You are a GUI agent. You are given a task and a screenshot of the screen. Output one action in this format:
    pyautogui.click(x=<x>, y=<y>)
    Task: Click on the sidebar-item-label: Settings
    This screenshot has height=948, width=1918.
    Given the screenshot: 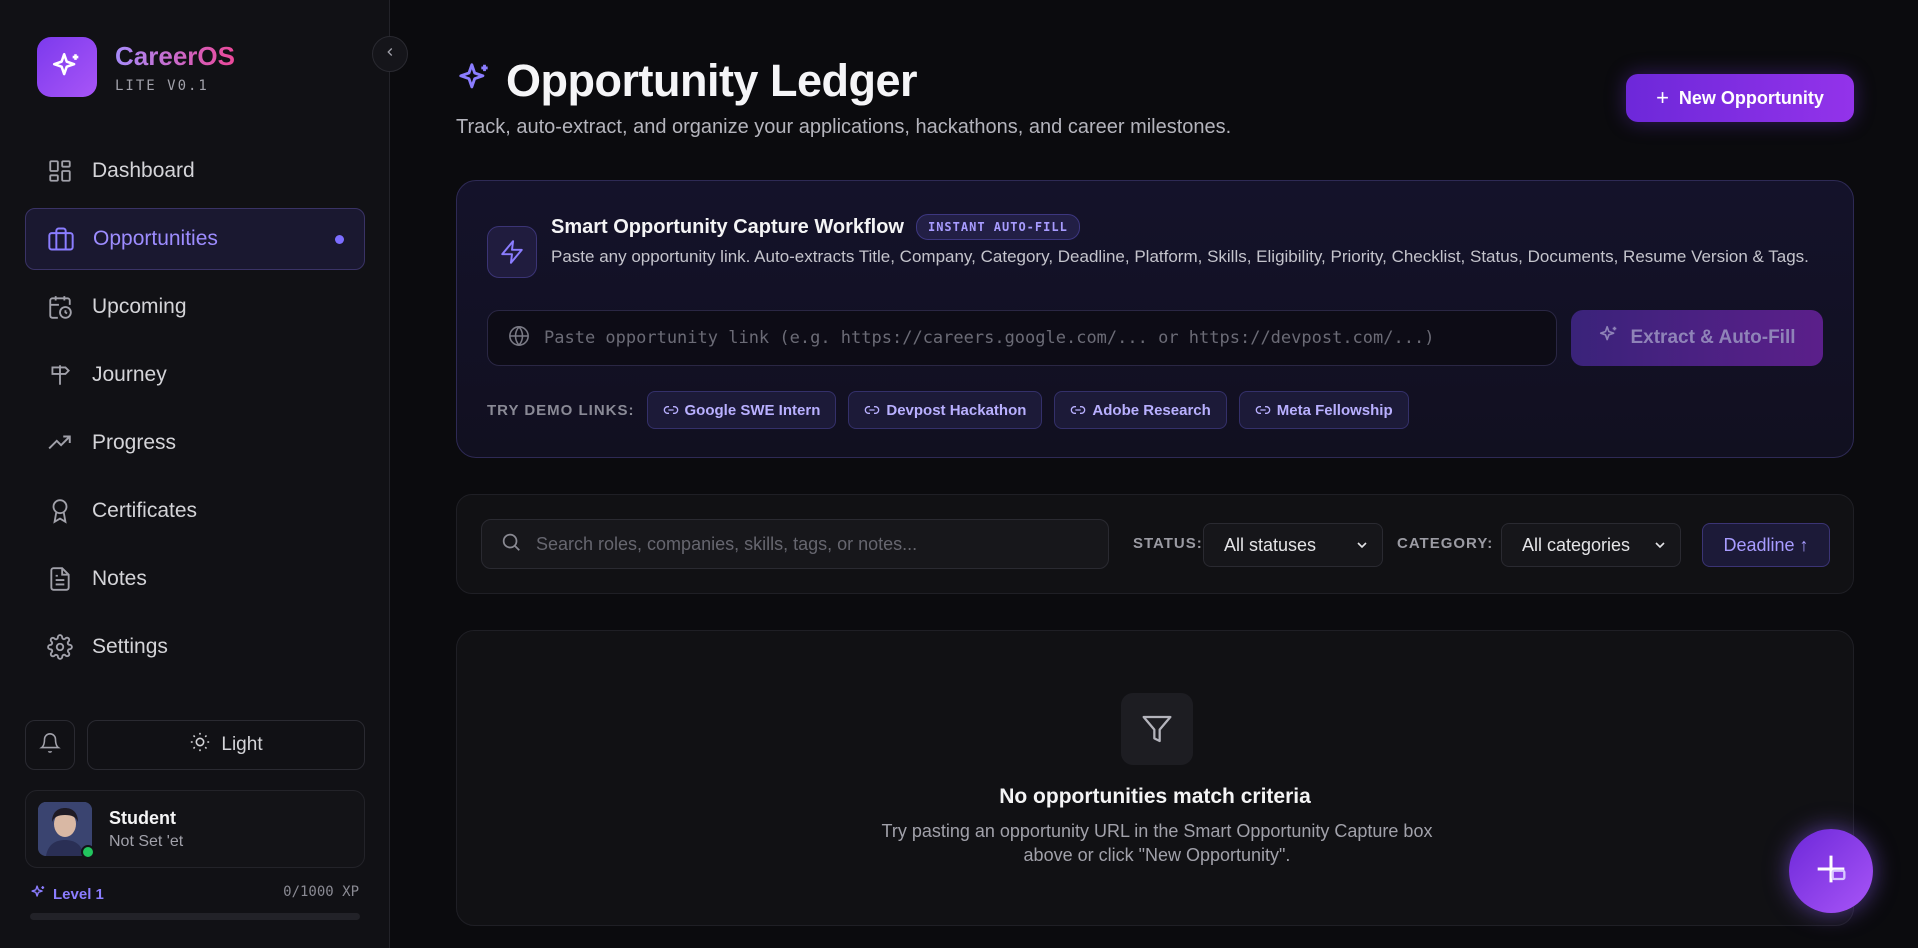 What is the action you would take?
    pyautogui.click(x=130, y=646)
    